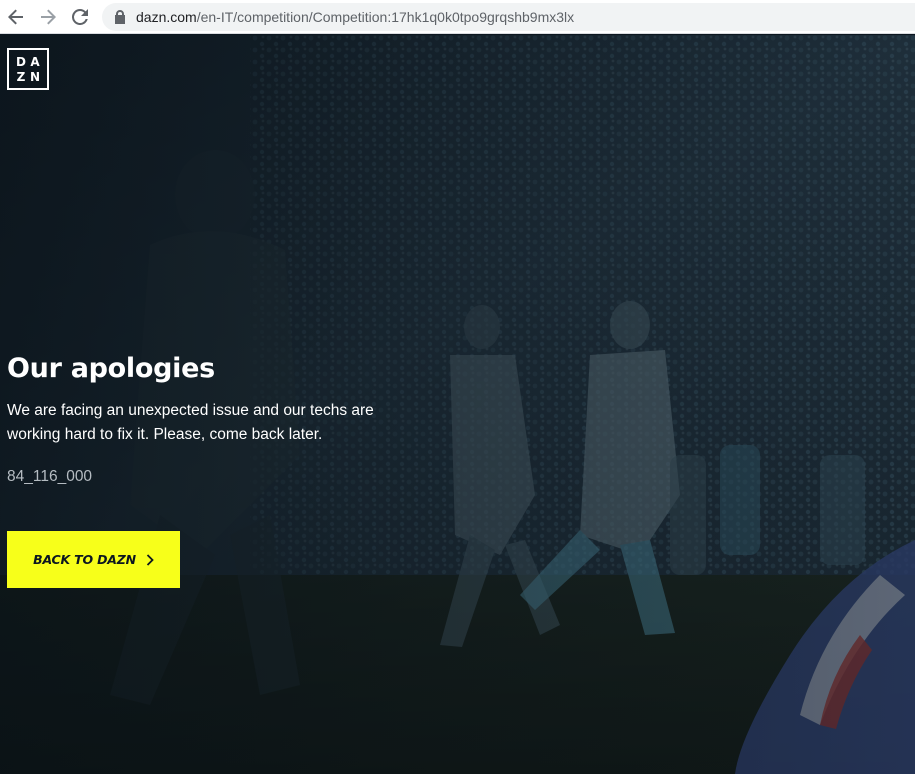 This screenshot has width=915, height=774. I want to click on logo-letter: N, so click(35, 76).